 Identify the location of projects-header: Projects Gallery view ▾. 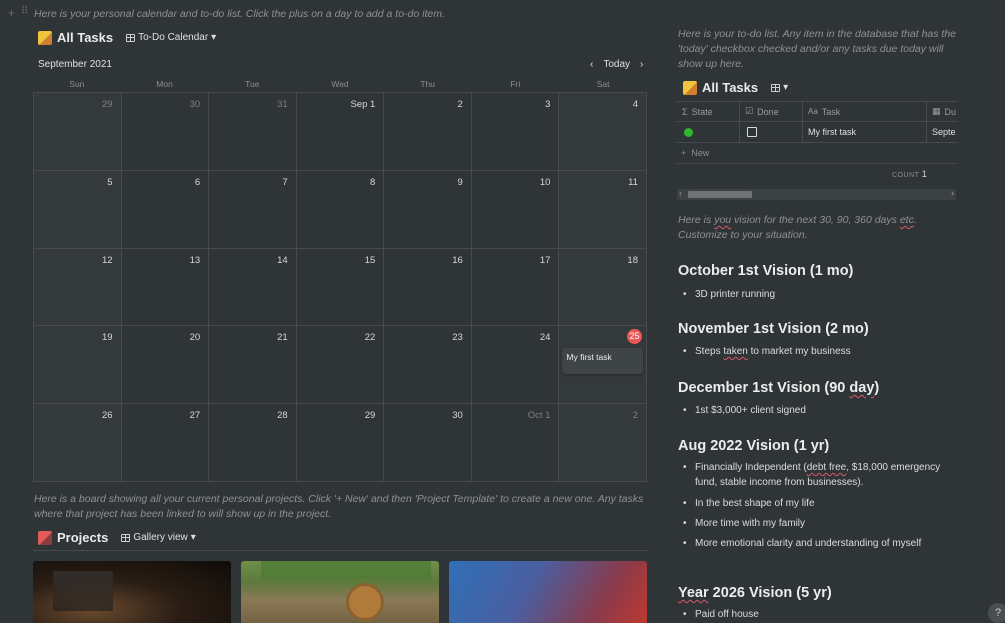
(117, 537).